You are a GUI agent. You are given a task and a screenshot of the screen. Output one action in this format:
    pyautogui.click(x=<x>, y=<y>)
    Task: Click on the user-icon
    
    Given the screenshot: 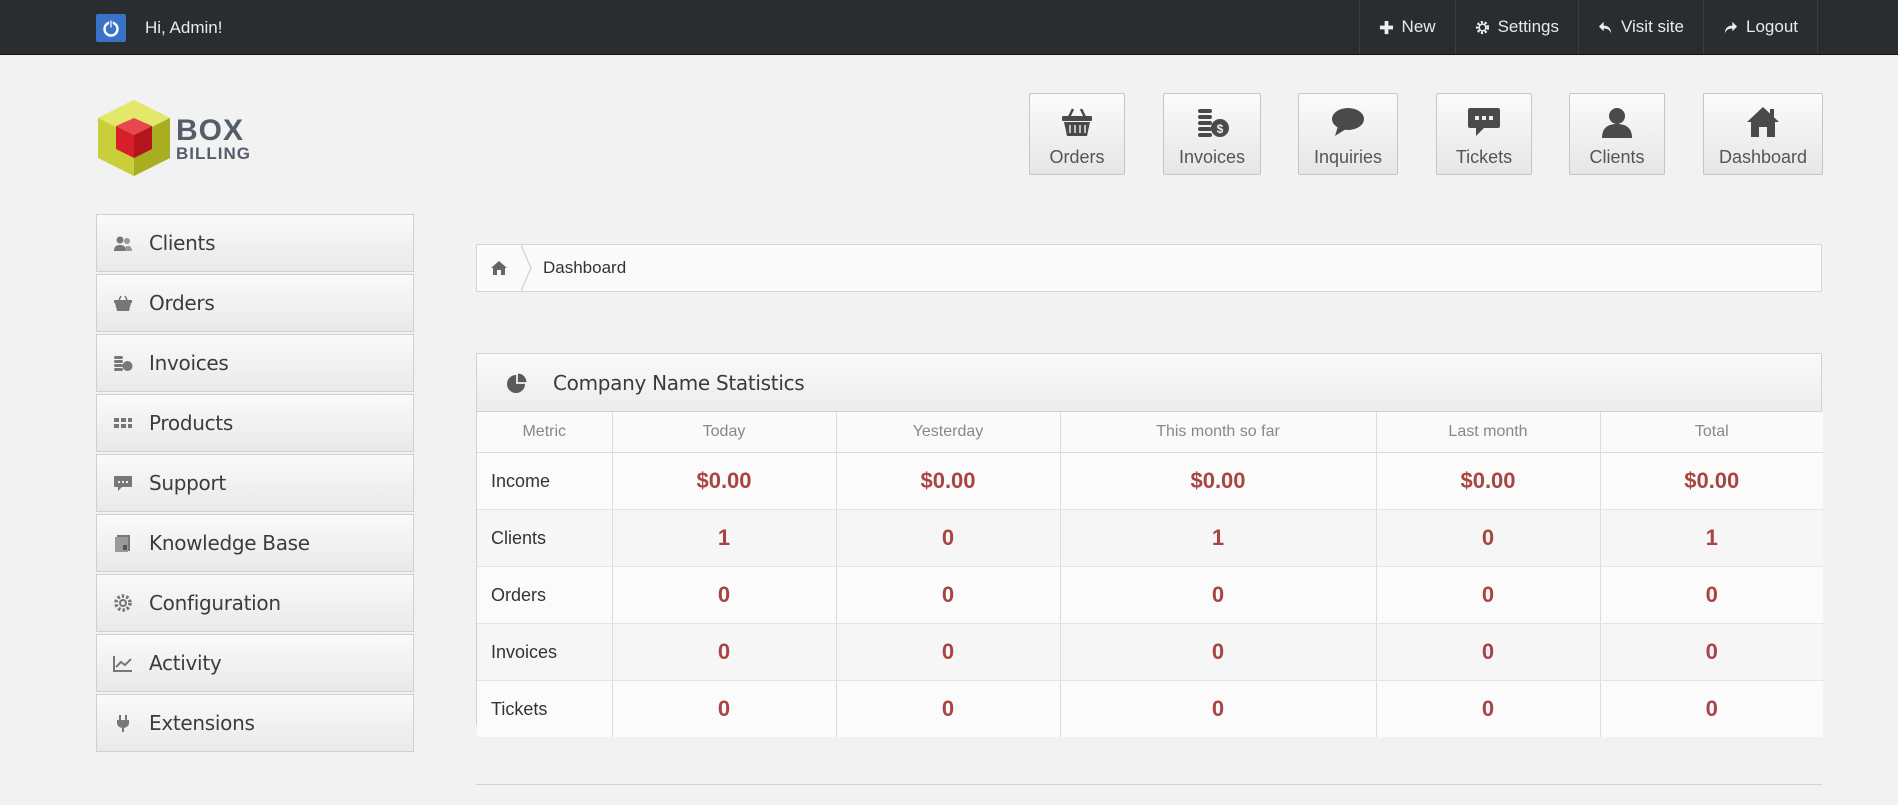 What is the action you would take?
    pyautogui.click(x=1617, y=123)
    